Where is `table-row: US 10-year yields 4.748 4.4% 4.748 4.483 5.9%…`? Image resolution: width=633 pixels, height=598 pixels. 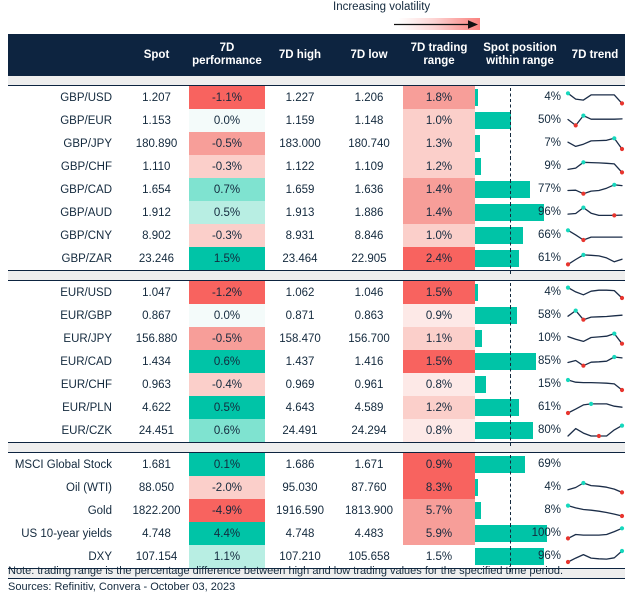
table-row: US 10-year yields 4.748 4.4% 4.748 4.483 5.9%… is located at coordinates (316, 535).